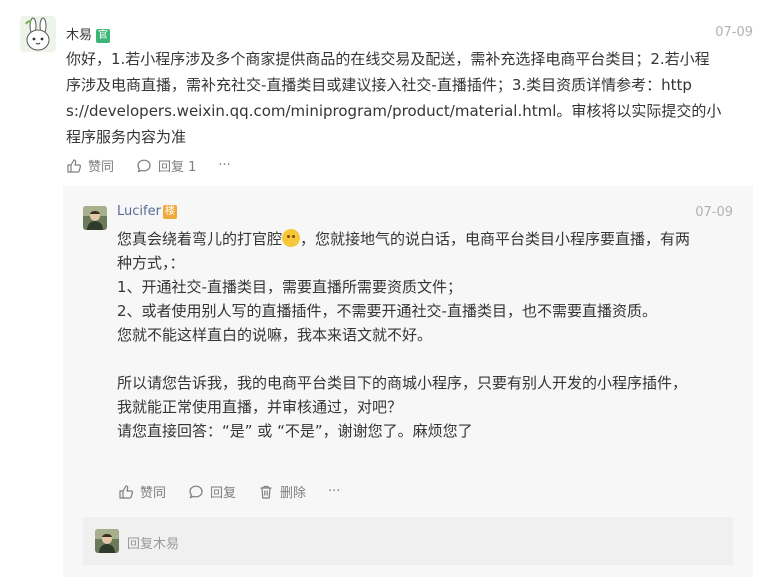 The width and height of the screenshot is (780, 577). I want to click on comment-actions: 赞同 回复 1 ···, so click(159, 165).